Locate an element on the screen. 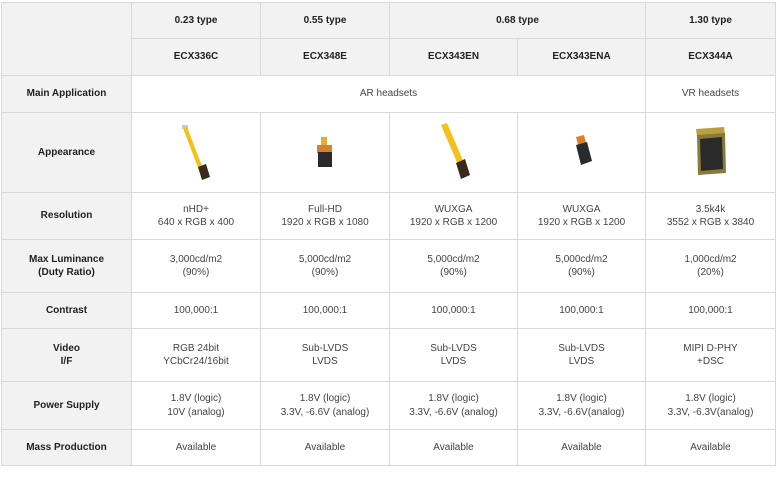 The height and width of the screenshot is (478, 776). contrast-ecx344a: 100,000:1 is located at coordinates (710, 310).